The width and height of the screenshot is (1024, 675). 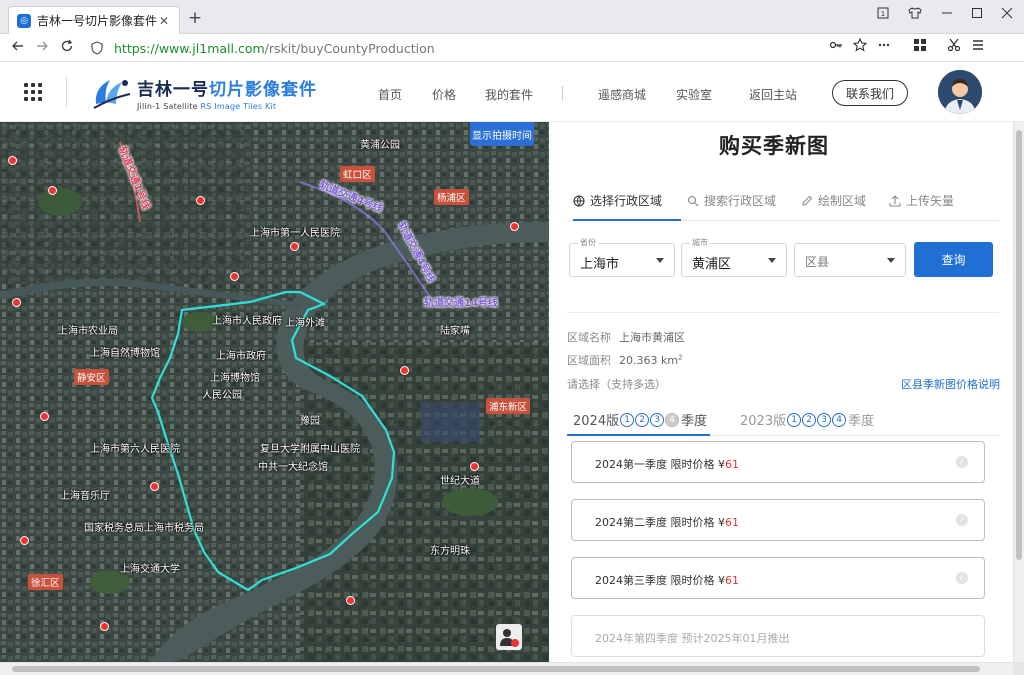 I want to click on url-host: www.jl1mall.com, so click(x=211, y=48).